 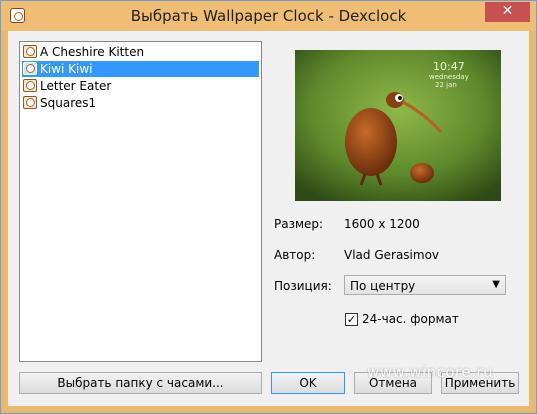 I want to click on list-item-label: Squares1, so click(x=68, y=103).